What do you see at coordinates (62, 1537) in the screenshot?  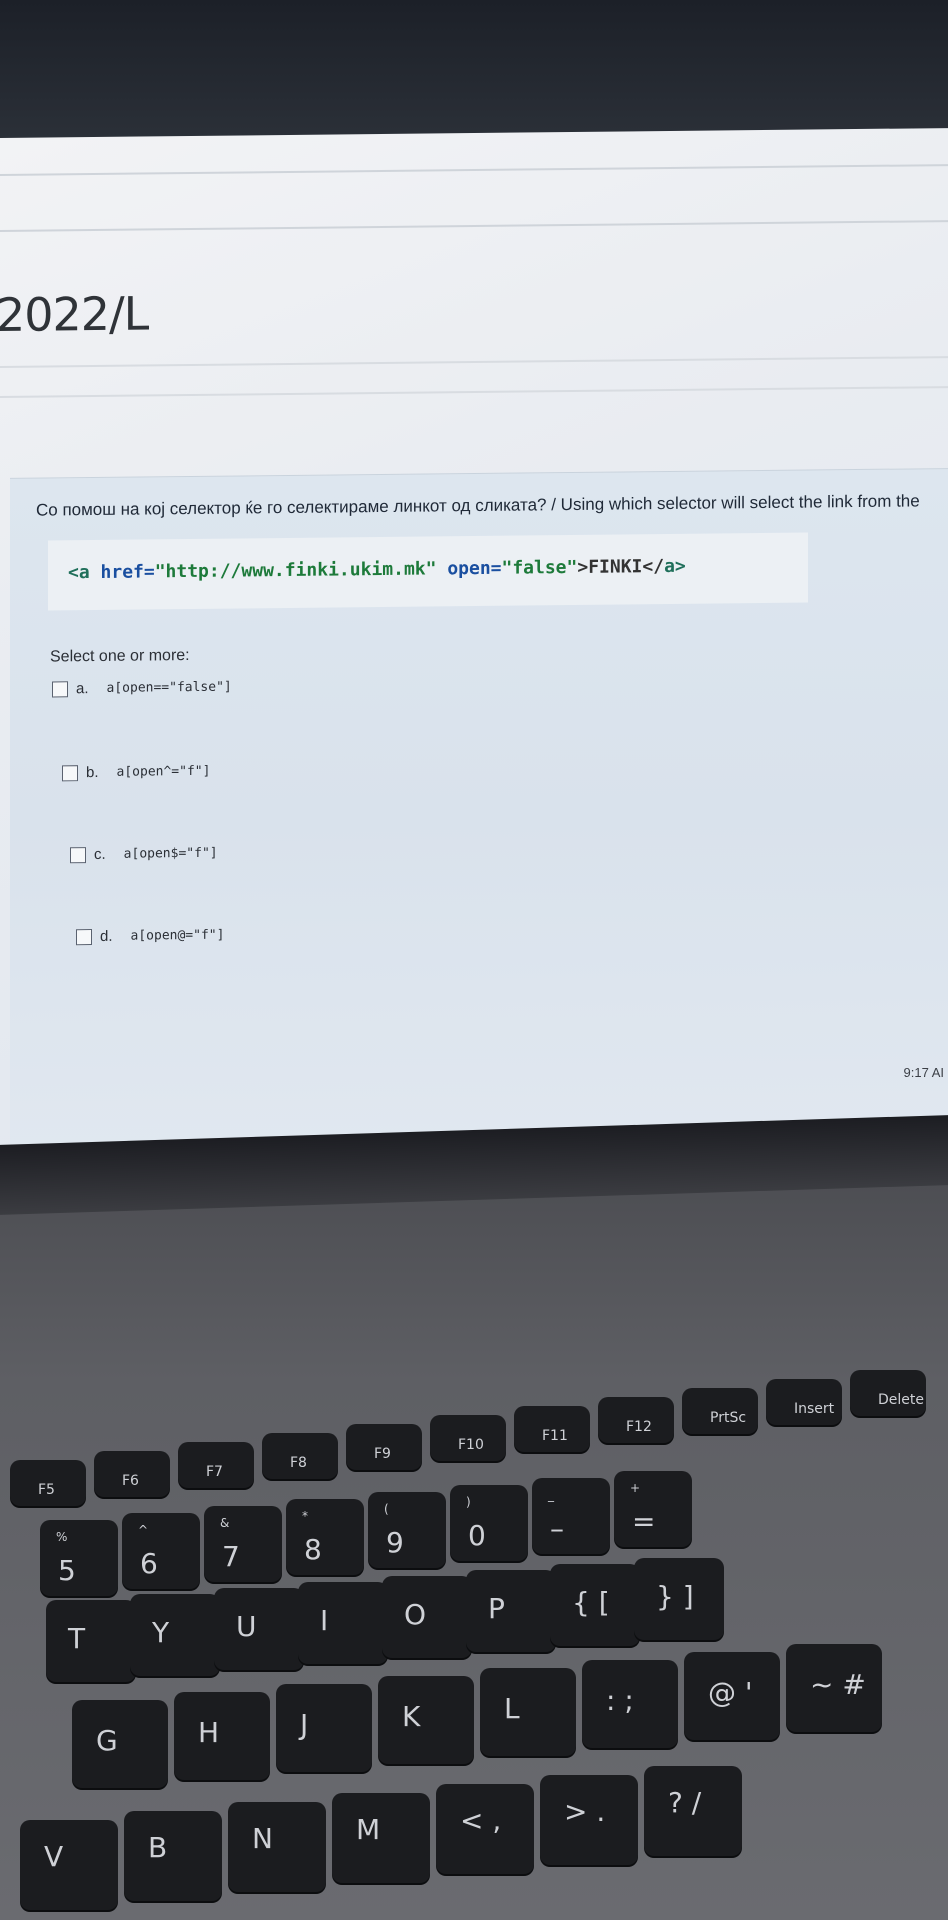 I see `key-label: %` at bounding box center [62, 1537].